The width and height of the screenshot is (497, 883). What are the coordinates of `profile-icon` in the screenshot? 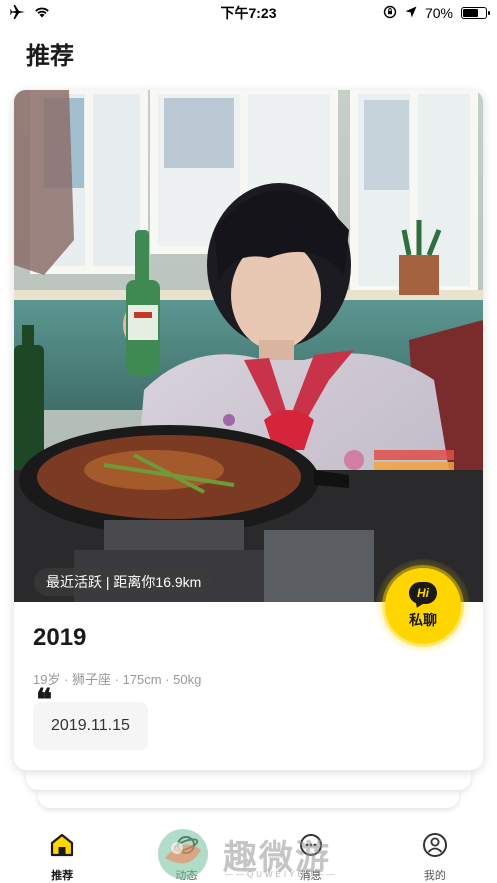 It's located at (435, 847).